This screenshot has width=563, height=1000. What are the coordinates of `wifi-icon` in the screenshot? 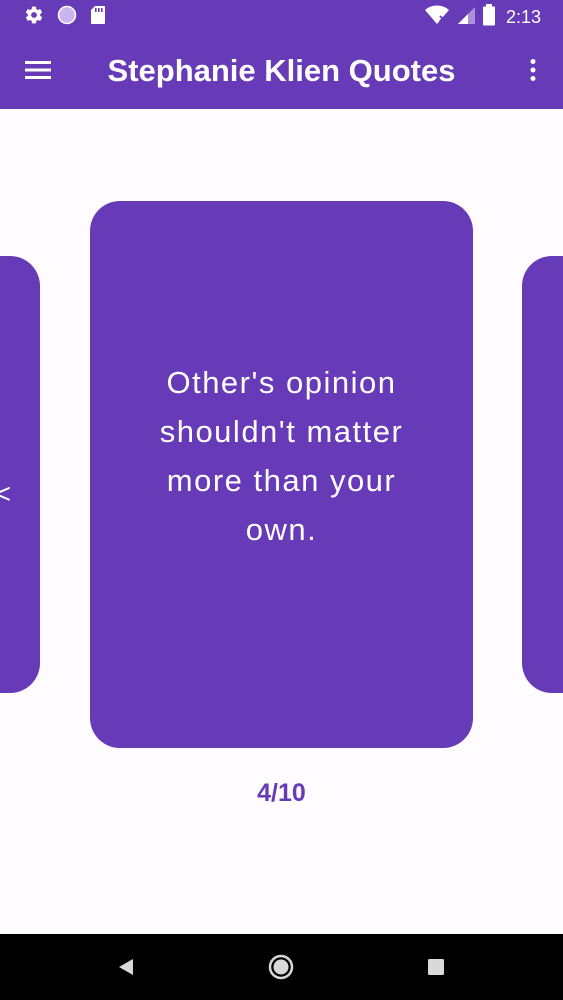 It's located at (437, 17).